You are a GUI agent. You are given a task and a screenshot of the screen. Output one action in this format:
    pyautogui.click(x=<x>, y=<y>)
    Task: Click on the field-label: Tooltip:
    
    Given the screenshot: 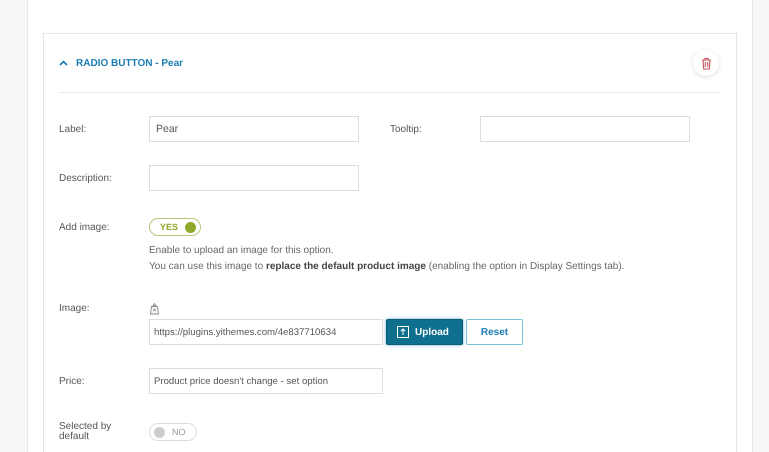 What is the action you would take?
    pyautogui.click(x=406, y=129)
    